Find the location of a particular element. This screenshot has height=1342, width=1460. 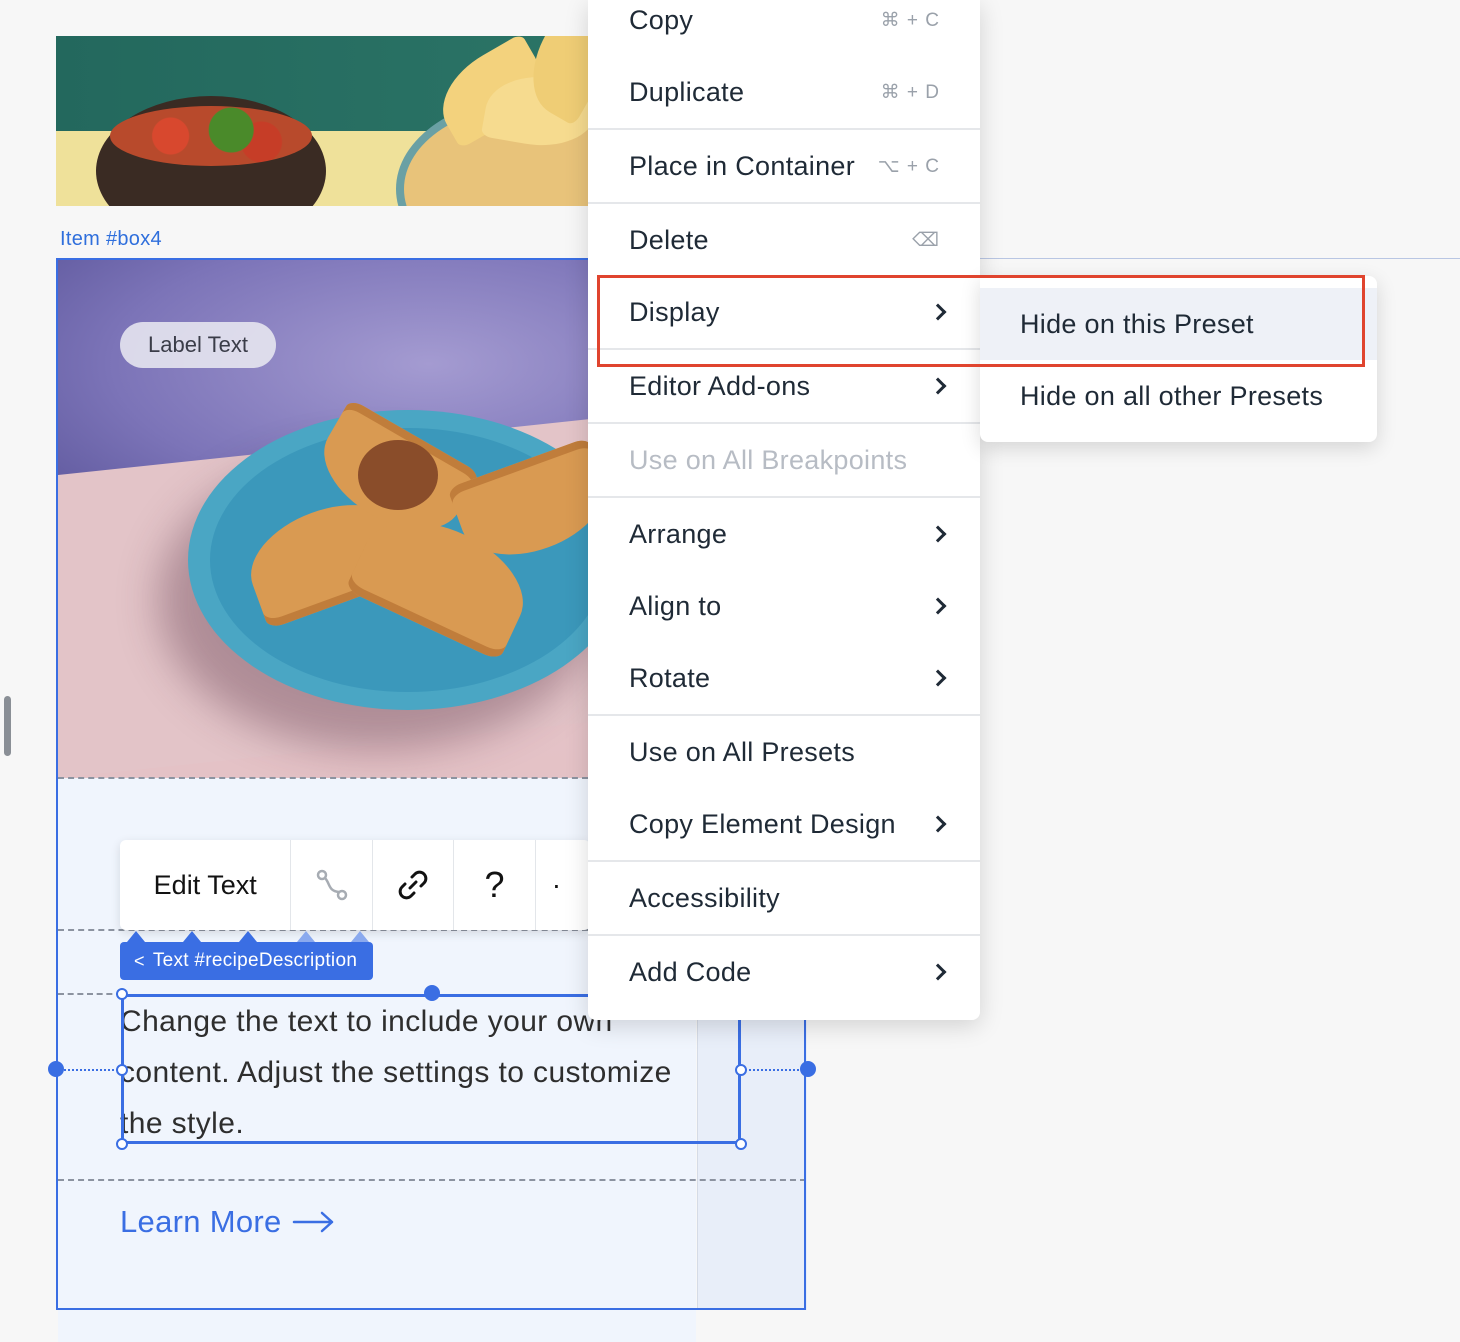

item-label: Item #box4 is located at coordinates (111, 239).